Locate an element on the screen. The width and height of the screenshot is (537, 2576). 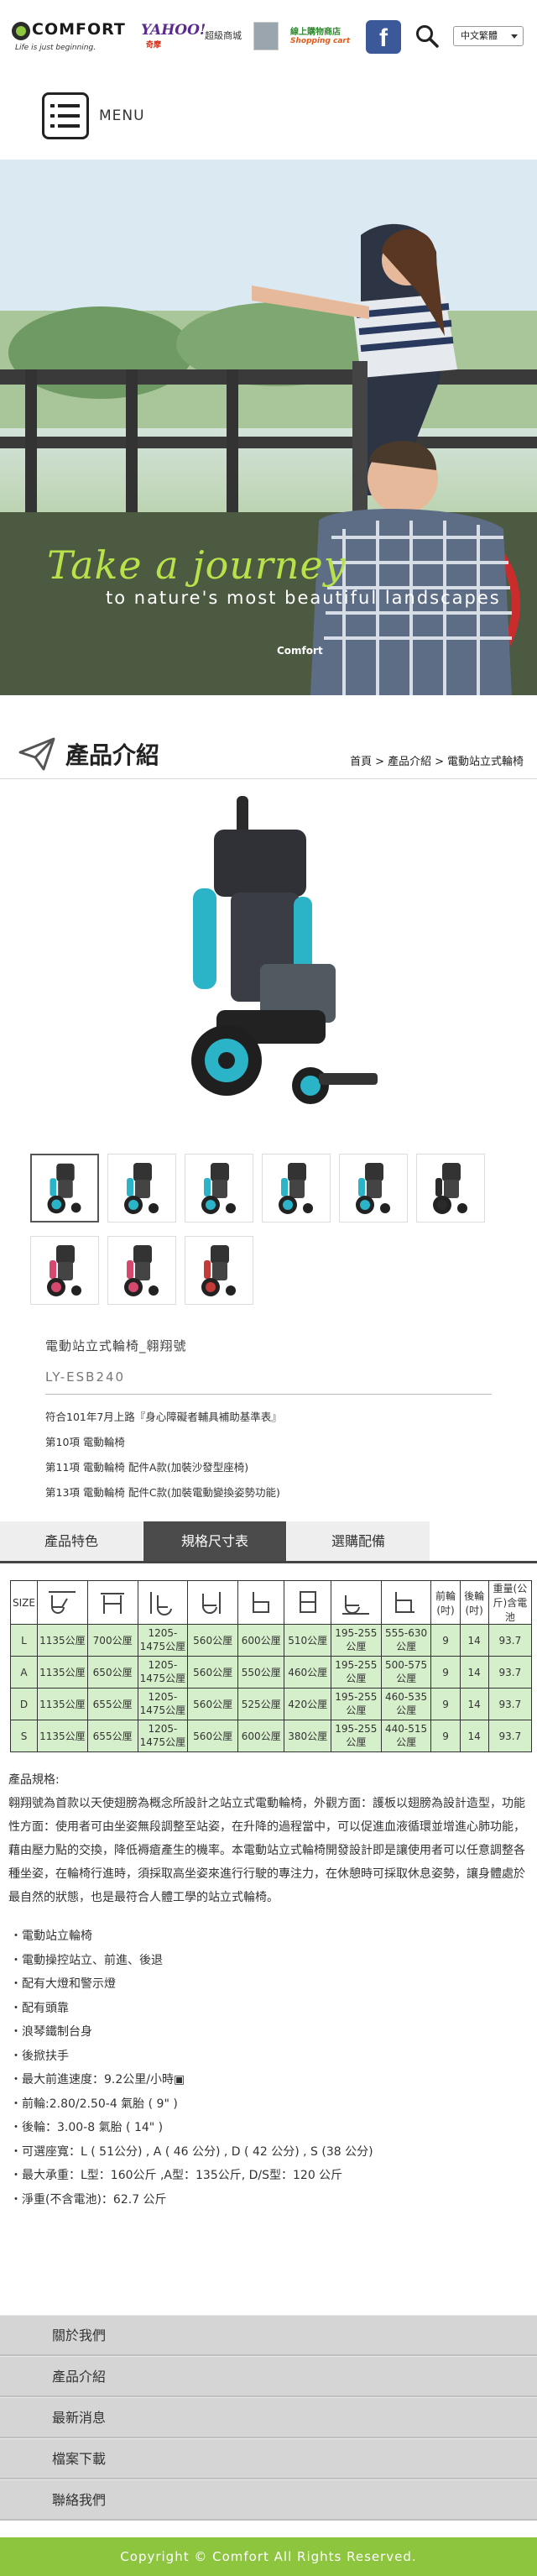
product-note: 第11項 電動輪椅 配件A款(加裝沙發型座椅) is located at coordinates (147, 1467).